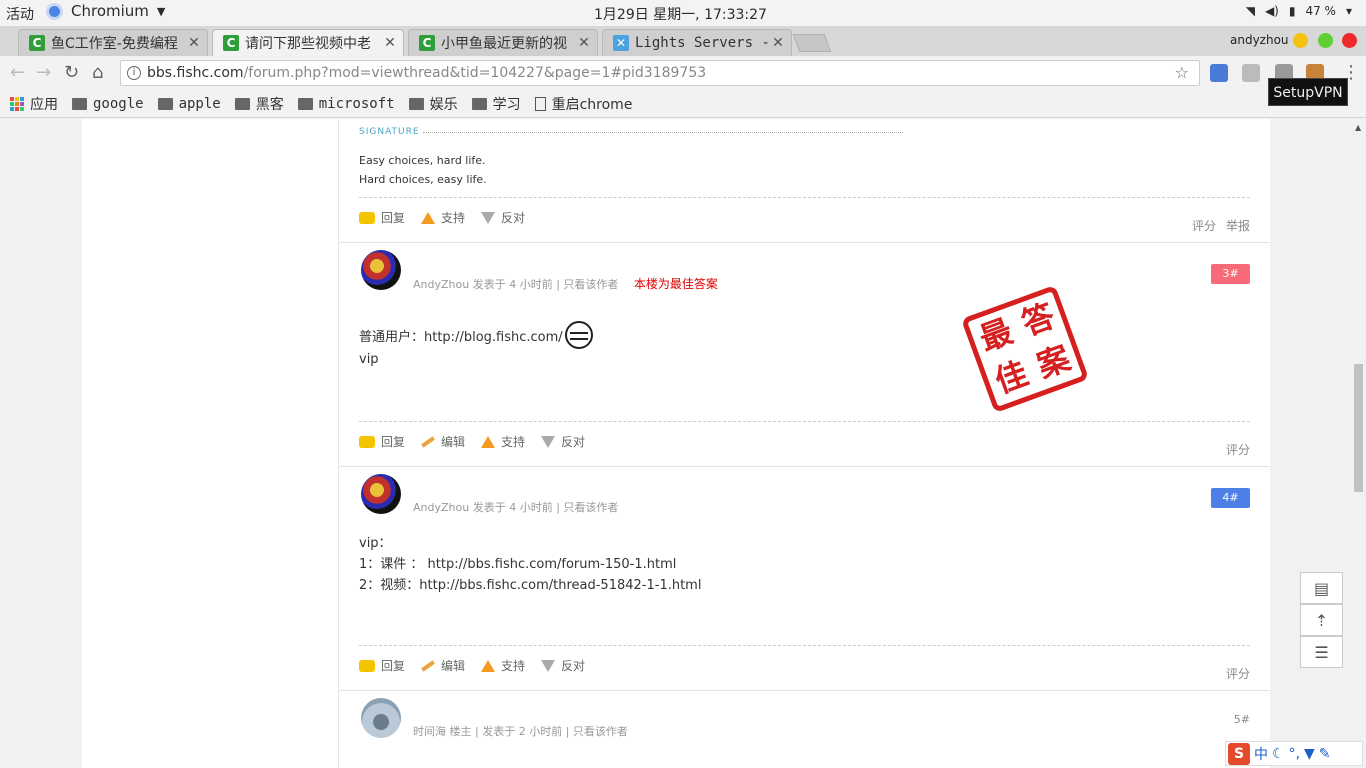 The width and height of the screenshot is (1366, 768). Describe the element at coordinates (496, 104) in the screenshot. I see `bookmark-folder-study: 学习` at that location.